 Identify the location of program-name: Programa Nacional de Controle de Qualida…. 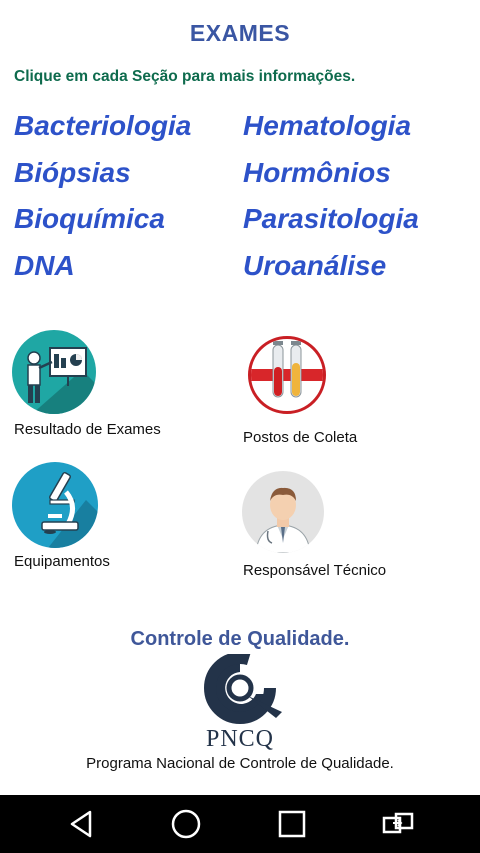
(240, 763).